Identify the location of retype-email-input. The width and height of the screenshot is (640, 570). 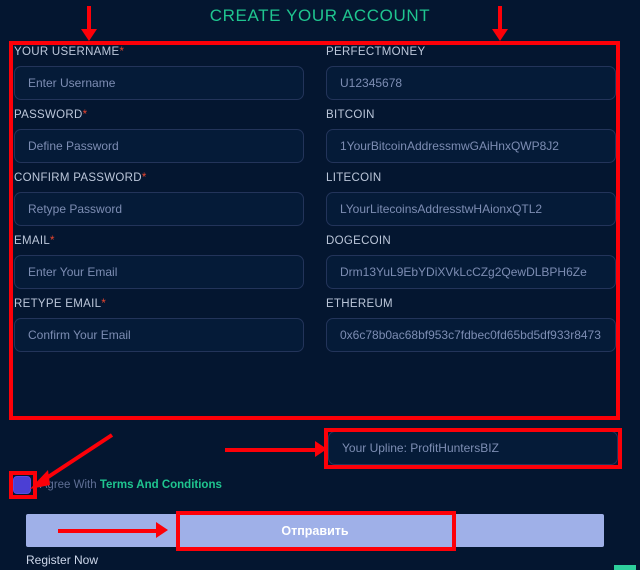
(159, 335).